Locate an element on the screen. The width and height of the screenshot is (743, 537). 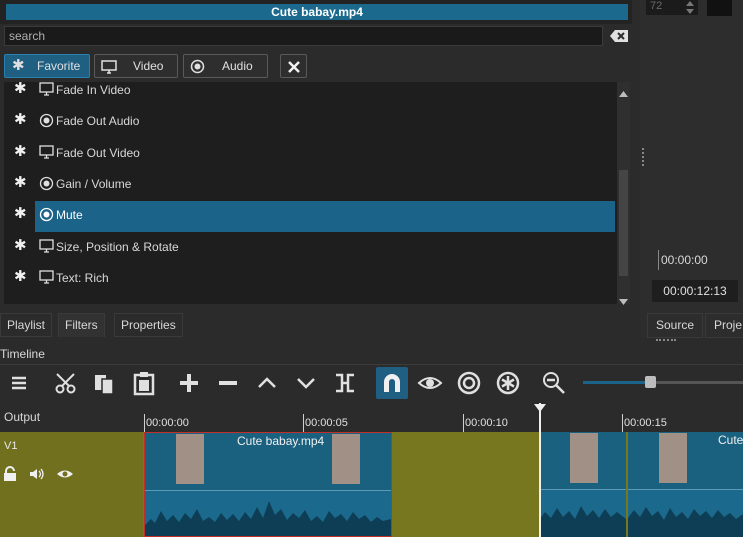
star-icon: ✱ is located at coordinates (18, 65).